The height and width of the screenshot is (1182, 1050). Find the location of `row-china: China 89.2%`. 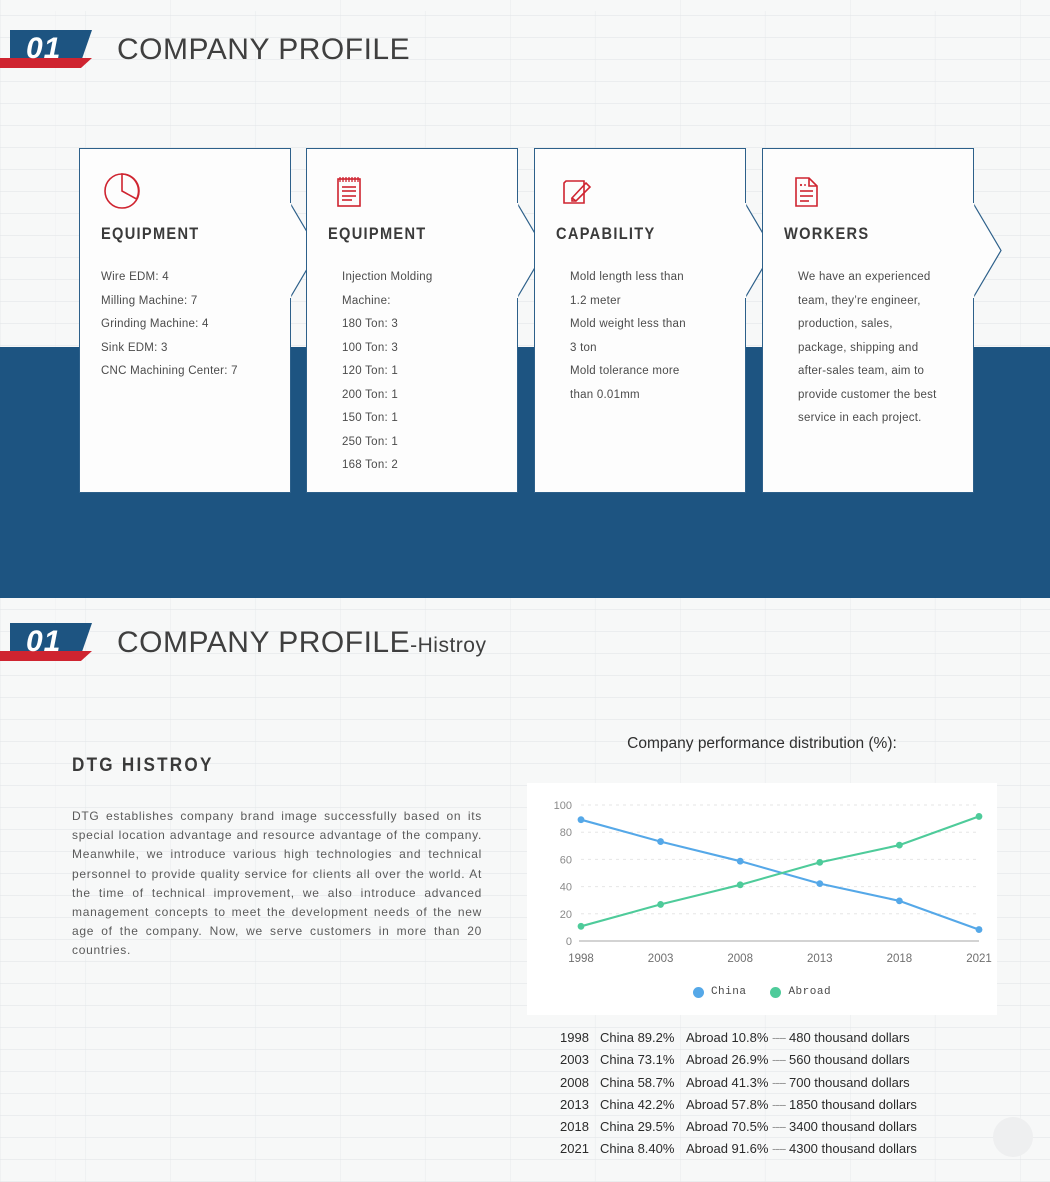

row-china: China 89.2% is located at coordinates (637, 1037).